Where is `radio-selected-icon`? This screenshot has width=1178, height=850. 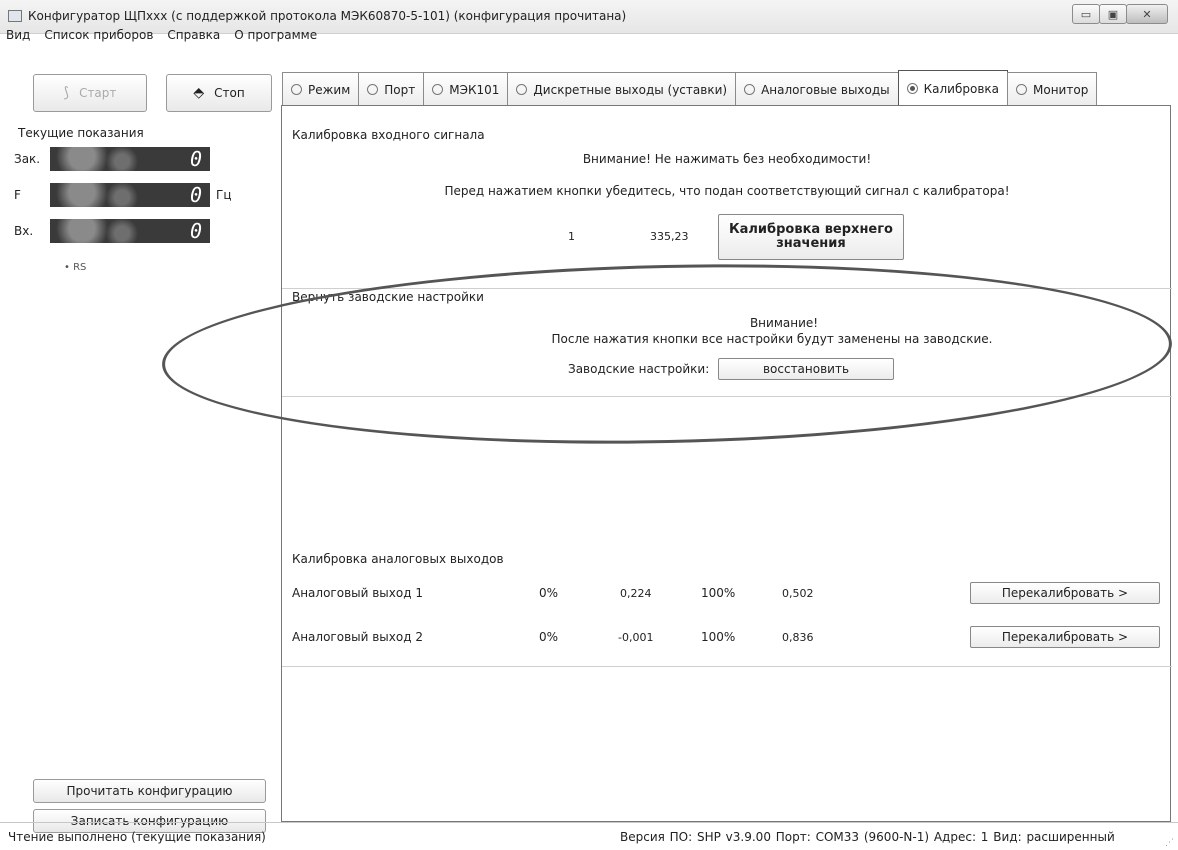 radio-selected-icon is located at coordinates (912, 88).